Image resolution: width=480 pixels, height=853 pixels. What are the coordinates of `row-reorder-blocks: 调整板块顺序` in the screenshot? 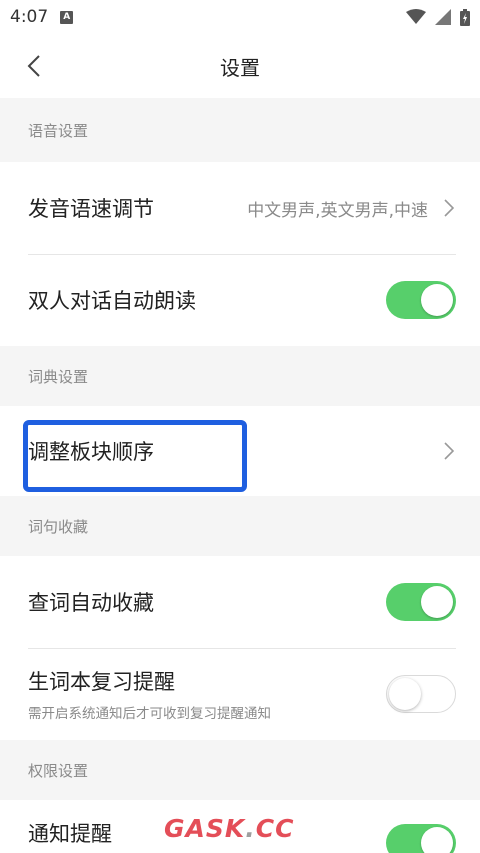 It's located at (240, 451).